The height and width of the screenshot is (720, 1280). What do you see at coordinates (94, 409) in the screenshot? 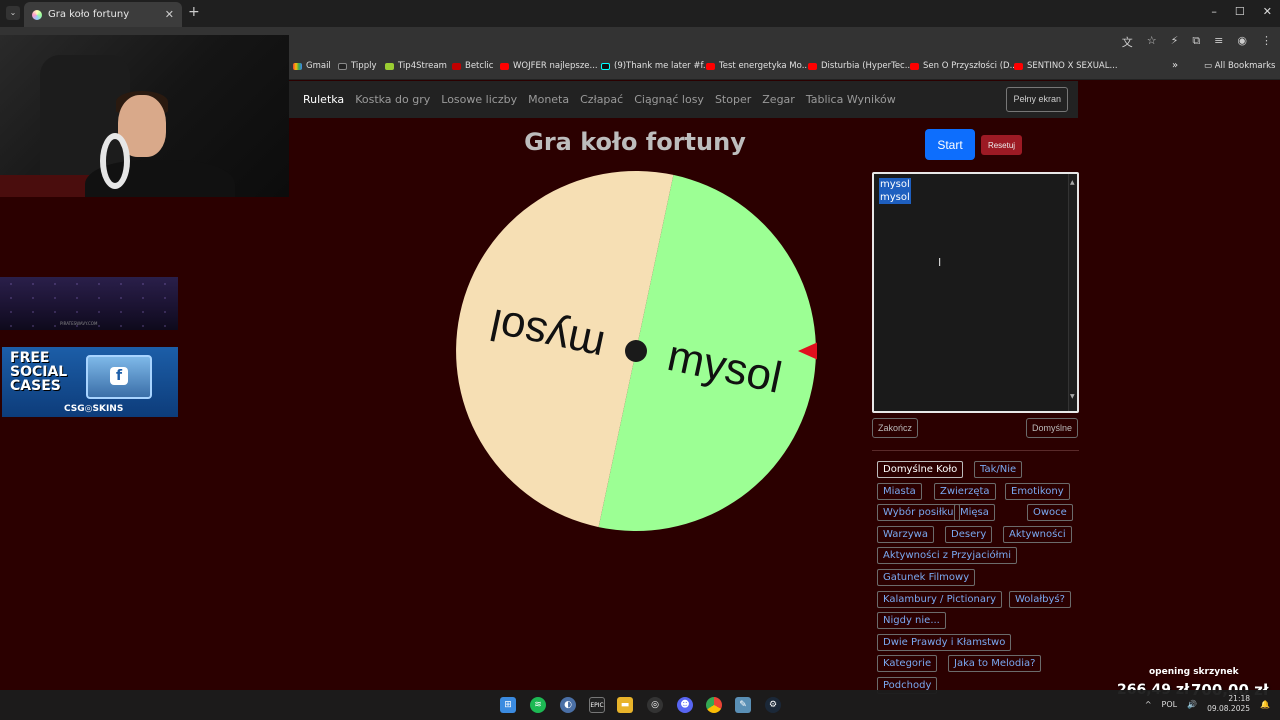
I see `ad-brand: CSG◎SKINS` at bounding box center [94, 409].